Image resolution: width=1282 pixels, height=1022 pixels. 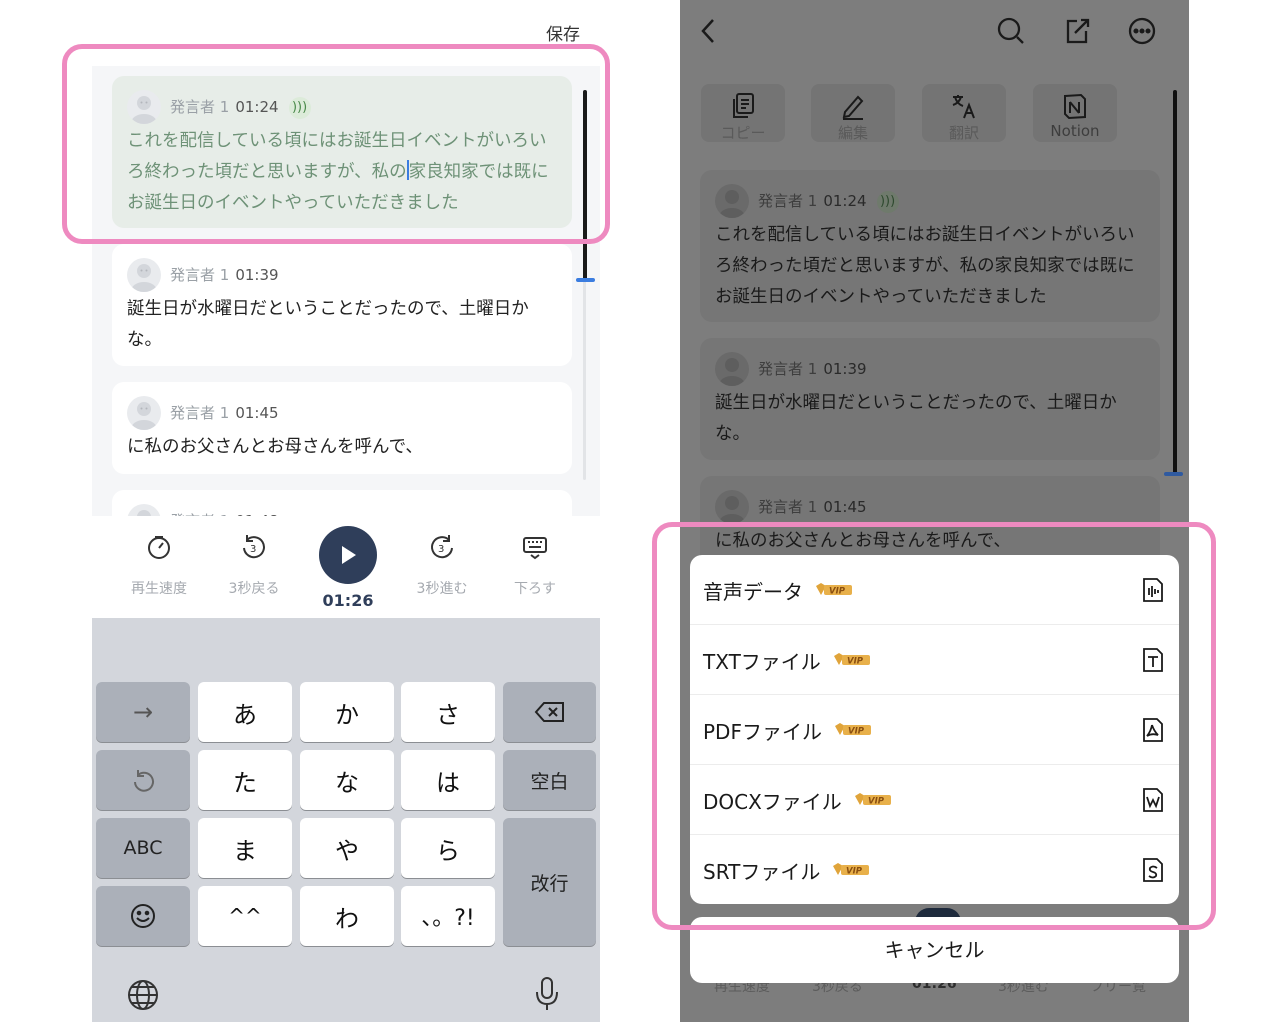 I want to click on key-ka: か, so click(x=347, y=712).